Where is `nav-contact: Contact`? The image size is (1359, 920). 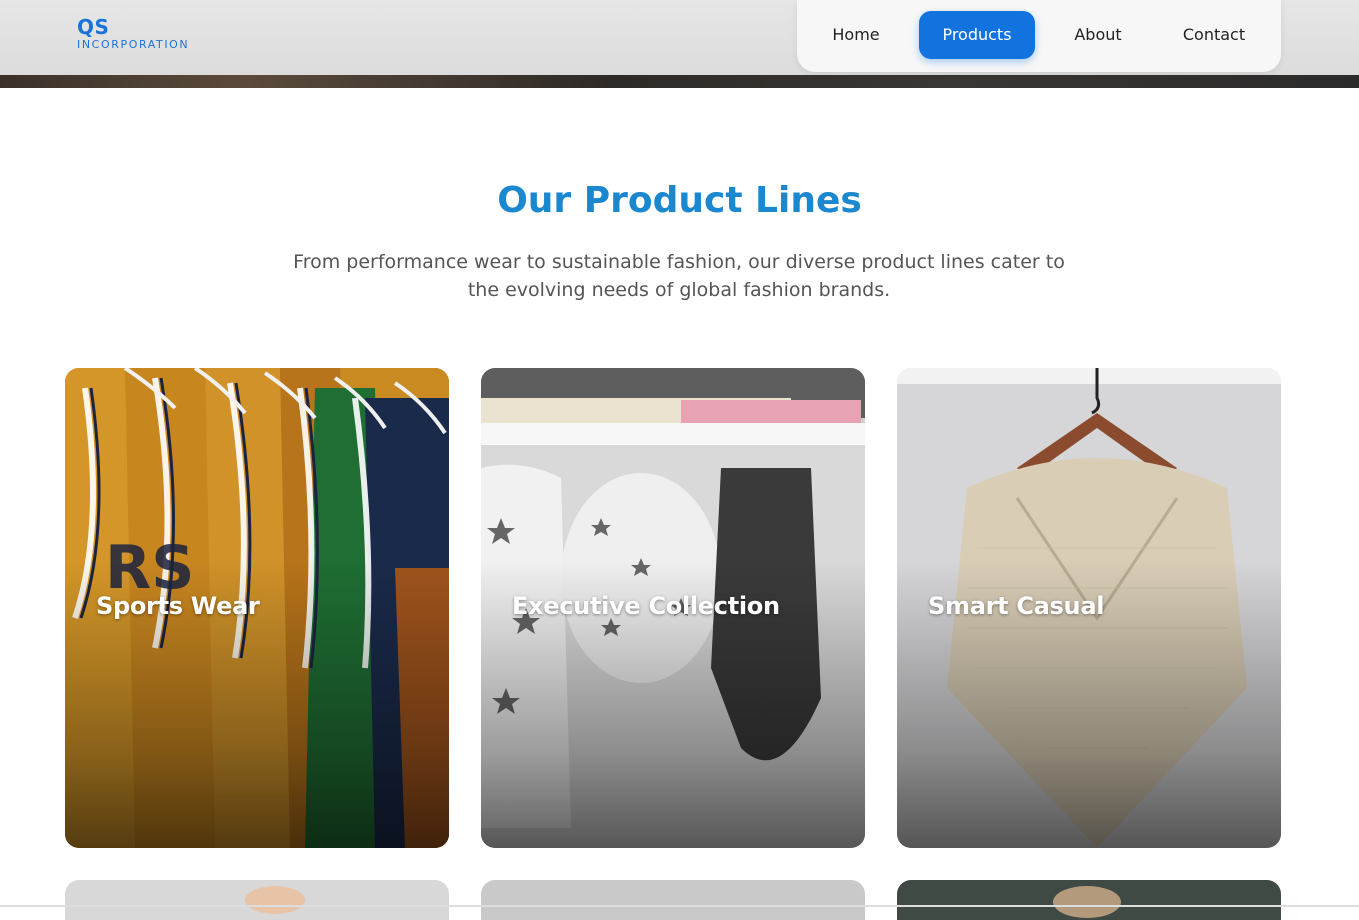 nav-contact: Contact is located at coordinates (1214, 35).